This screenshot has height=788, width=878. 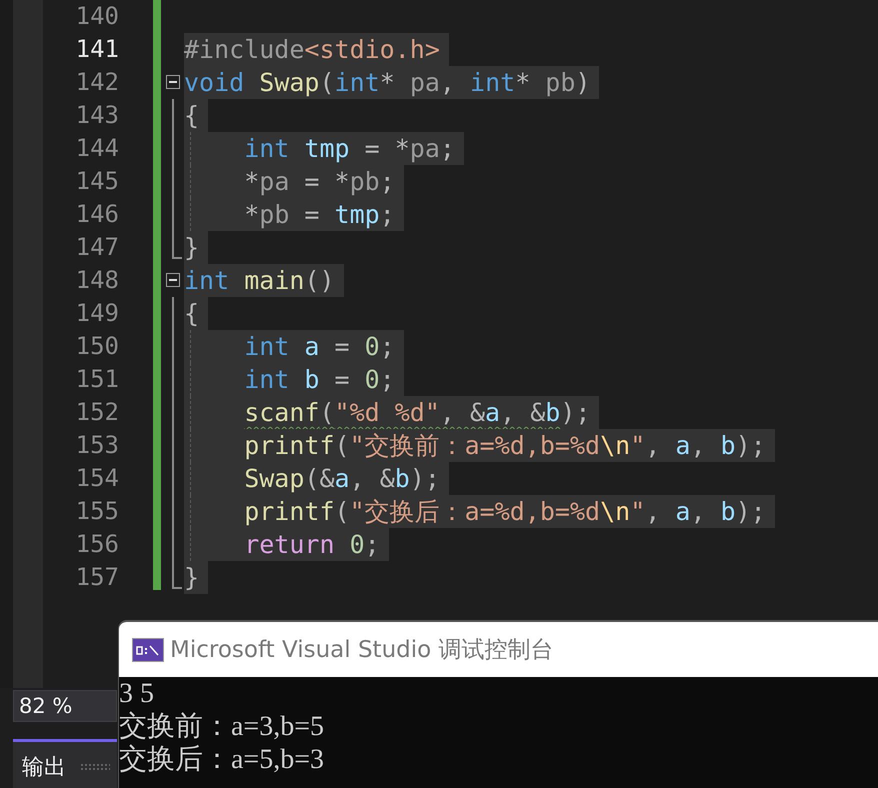 I want to click on line-number: 148, so click(x=96, y=280).